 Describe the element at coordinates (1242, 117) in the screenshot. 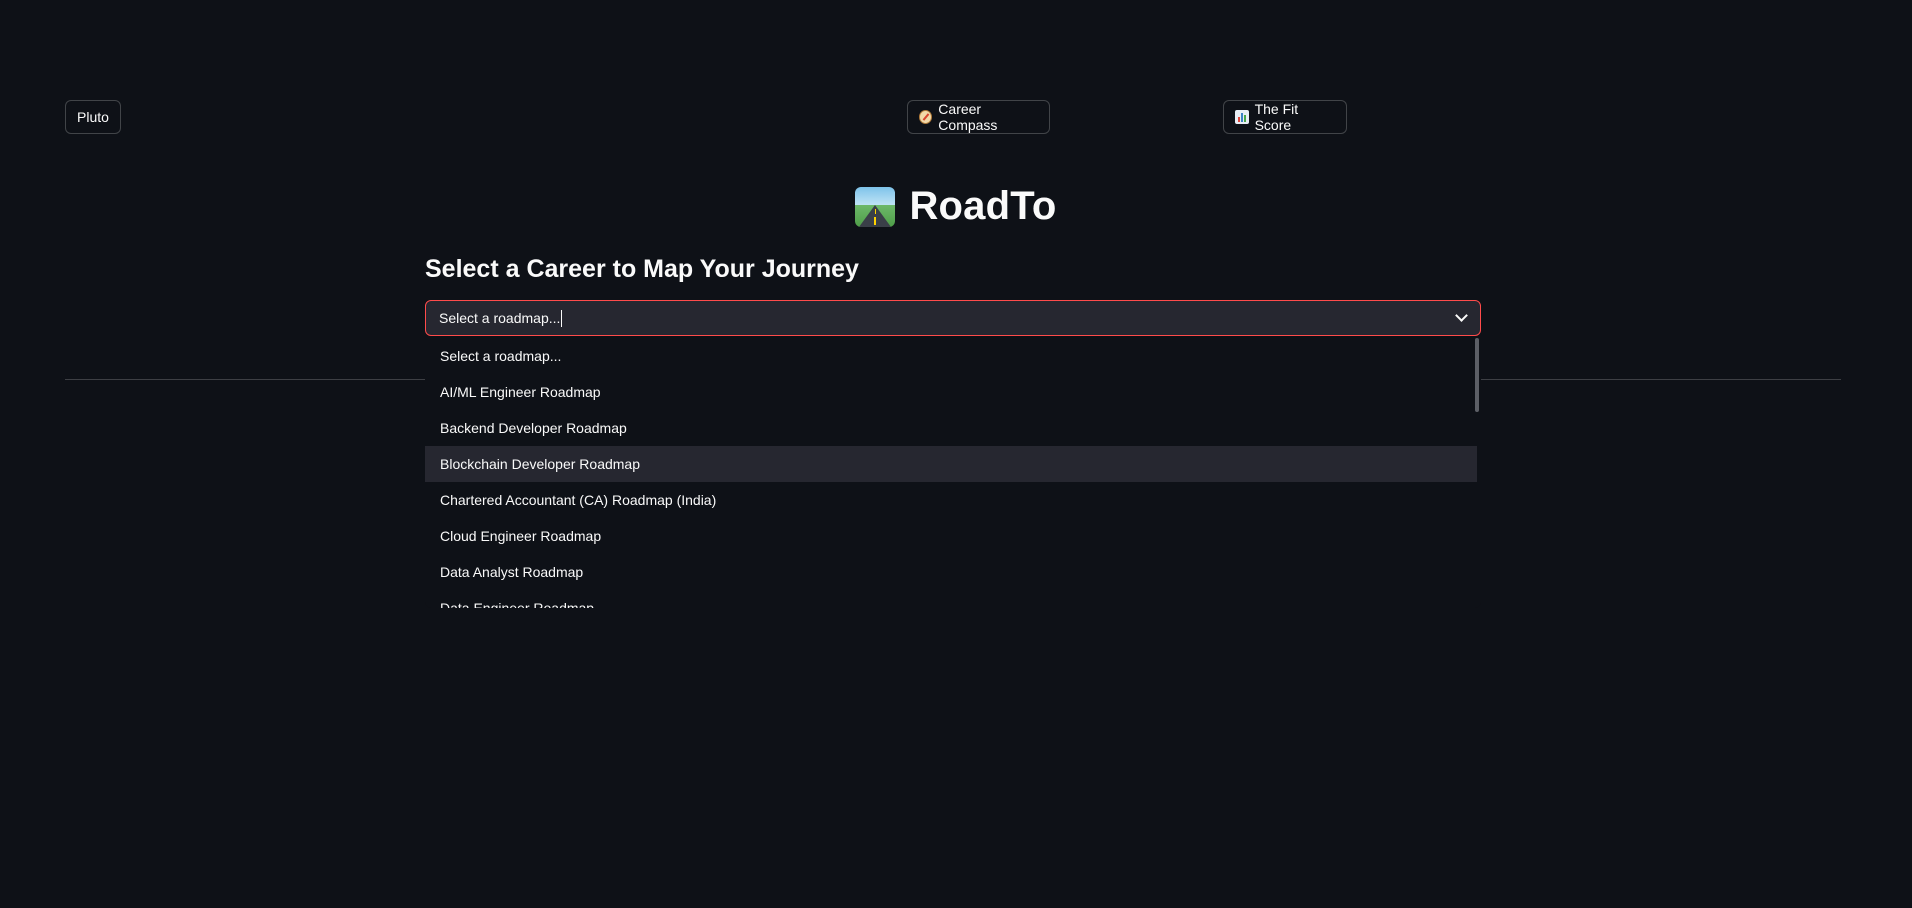

I see `bar-chart-icon` at that location.